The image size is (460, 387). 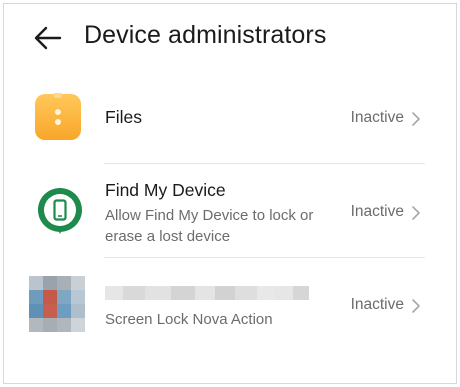 What do you see at coordinates (189, 319) in the screenshot?
I see `item-subtitle: Screen Lock Nova Action` at bounding box center [189, 319].